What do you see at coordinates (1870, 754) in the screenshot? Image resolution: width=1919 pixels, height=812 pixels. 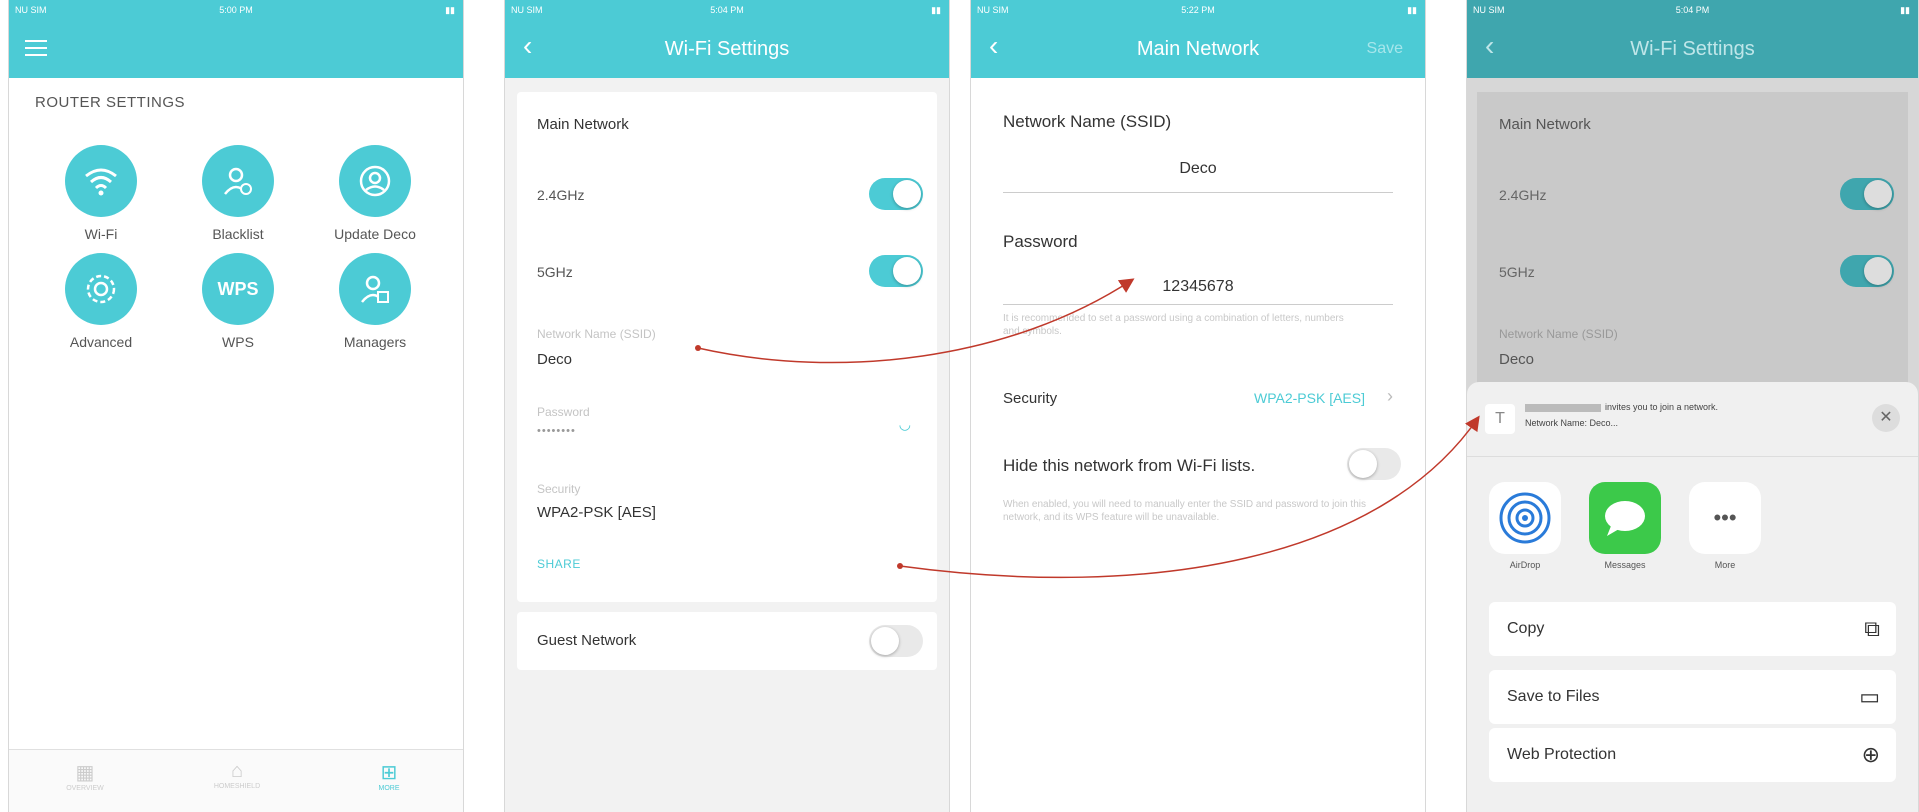 I see `globe-icon: ⊕` at bounding box center [1870, 754].